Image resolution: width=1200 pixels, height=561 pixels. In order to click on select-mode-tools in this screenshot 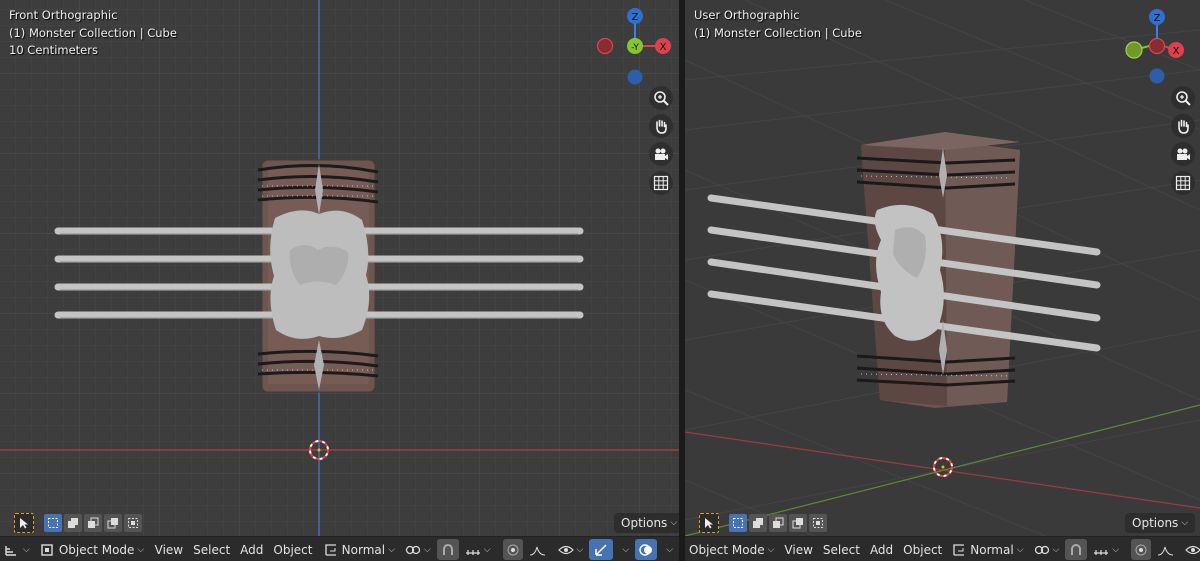, I will do `click(764, 523)`.